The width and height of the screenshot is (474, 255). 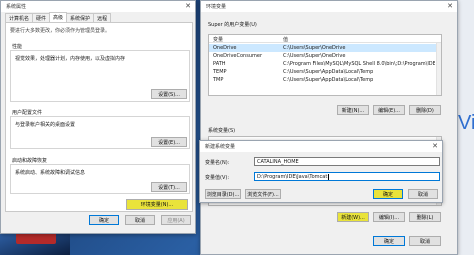 I want to click on variable-name: OneDrive, so click(x=225, y=48).